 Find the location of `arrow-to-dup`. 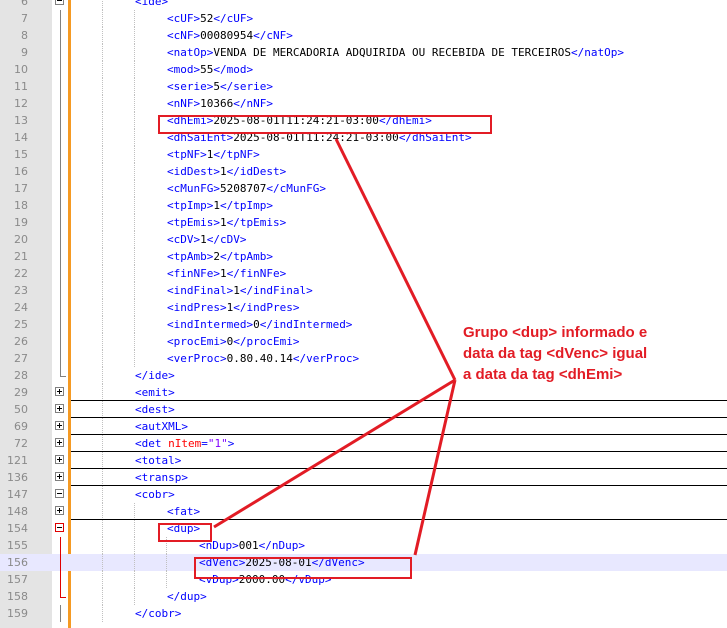

arrow-to-dup is located at coordinates (334, 453).